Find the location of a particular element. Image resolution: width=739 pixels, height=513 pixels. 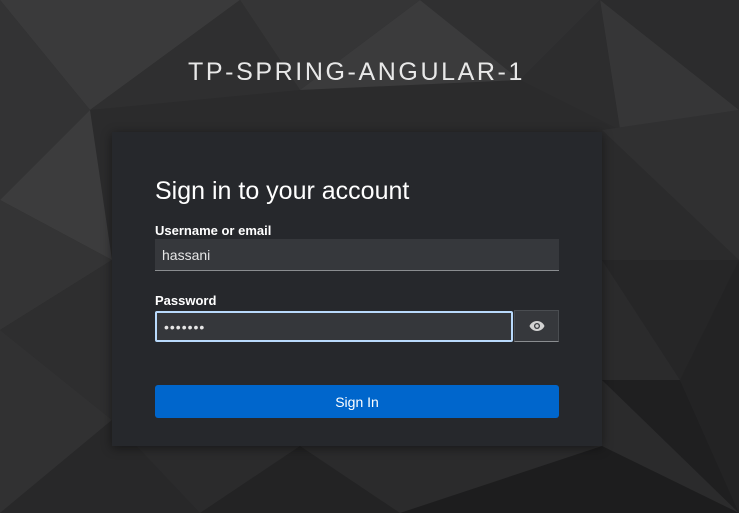

password-input is located at coordinates (334, 326).